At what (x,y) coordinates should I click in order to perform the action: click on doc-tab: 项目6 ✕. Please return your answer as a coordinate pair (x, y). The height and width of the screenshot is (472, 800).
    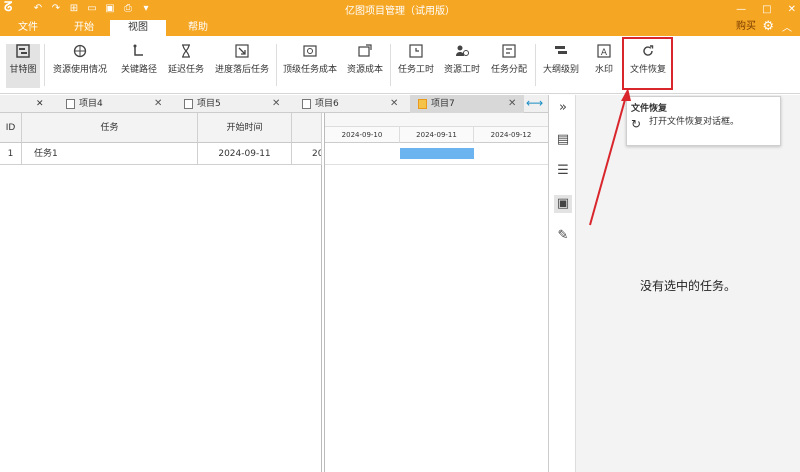
    Looking at the image, I should click on (354, 104).